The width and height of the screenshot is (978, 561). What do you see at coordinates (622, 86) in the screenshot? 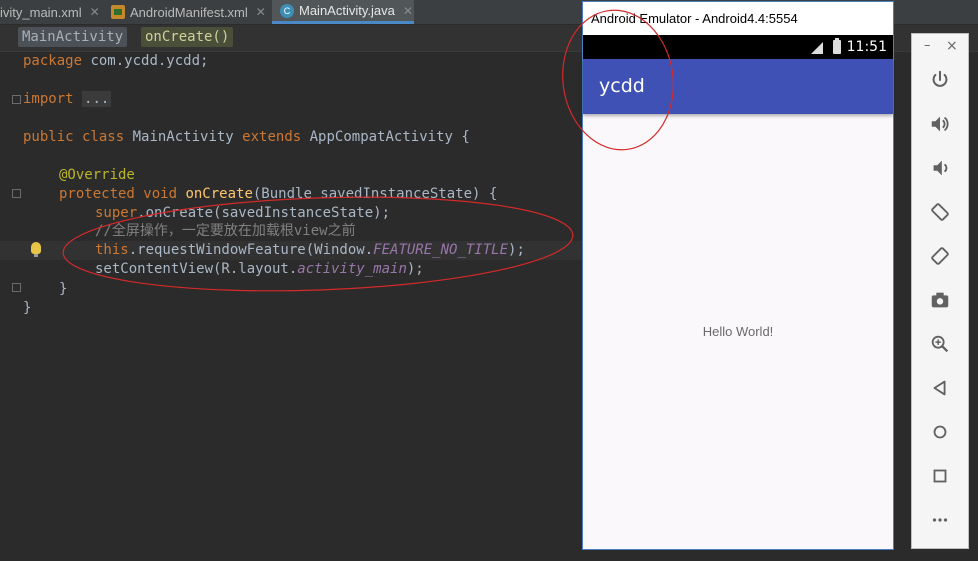
I see `app-title: ycdd` at bounding box center [622, 86].